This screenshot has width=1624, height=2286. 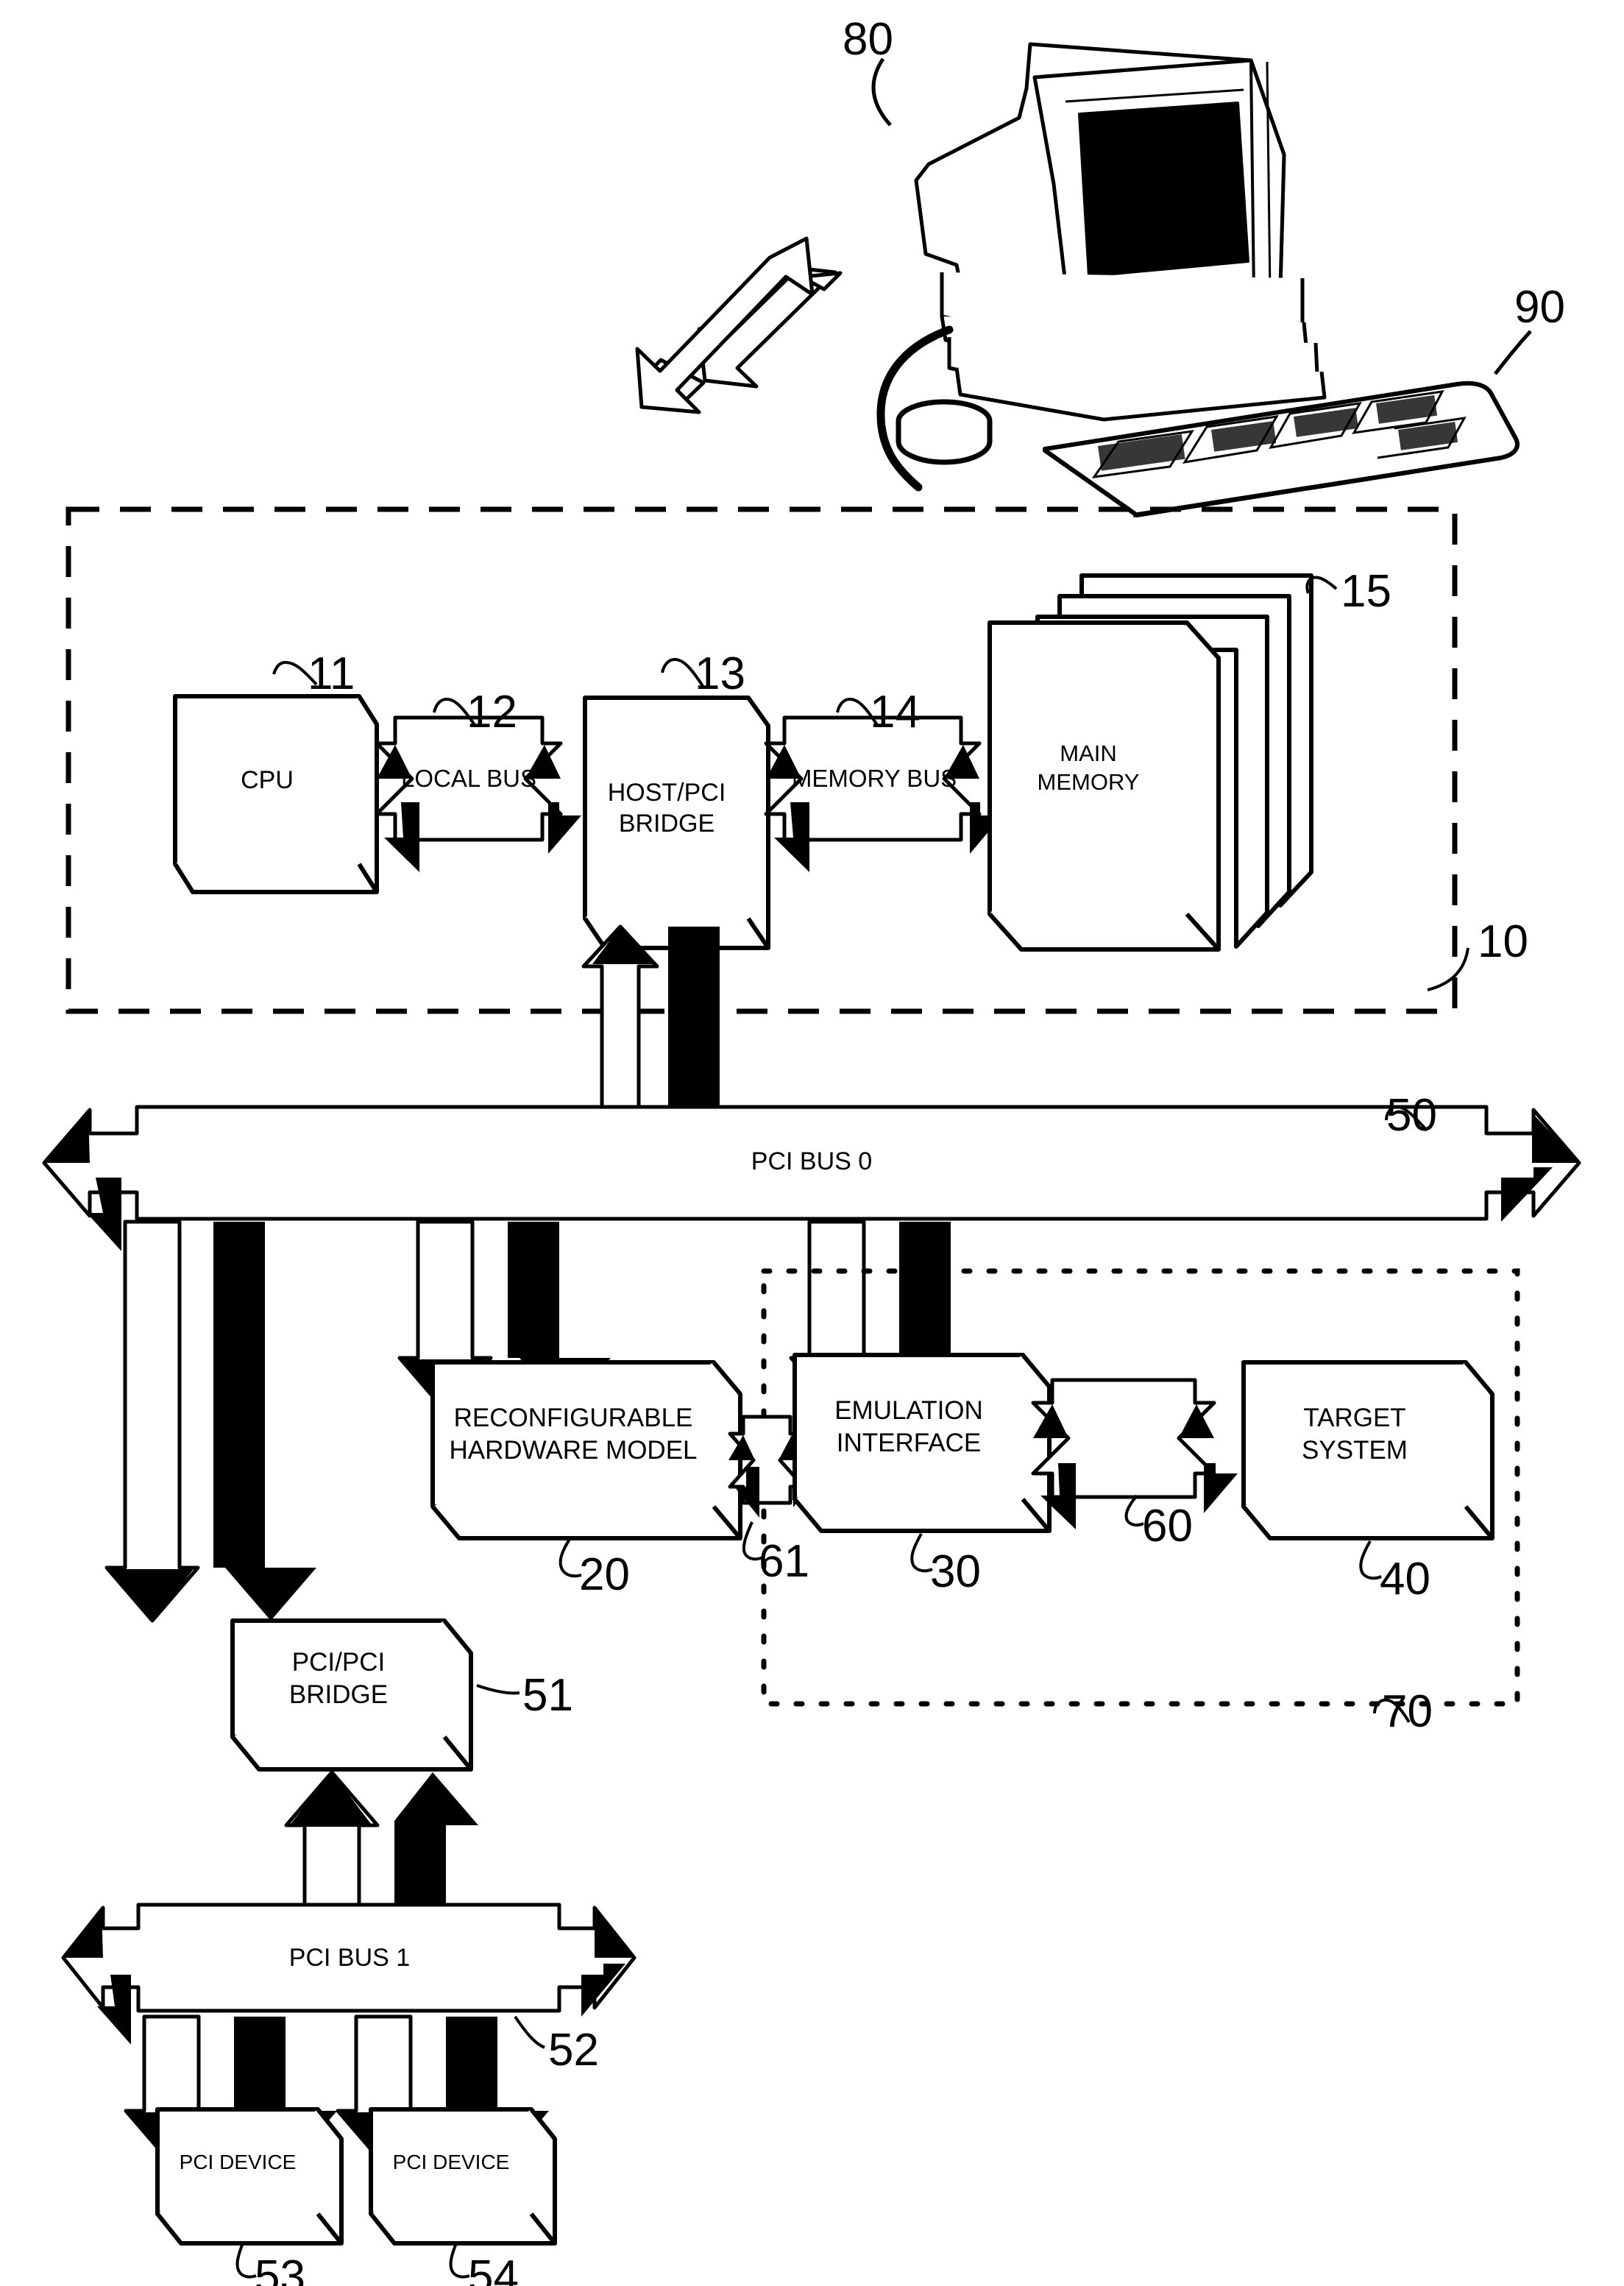 What do you see at coordinates (784, 1561) in the screenshot?
I see `ref-61: 61` at bounding box center [784, 1561].